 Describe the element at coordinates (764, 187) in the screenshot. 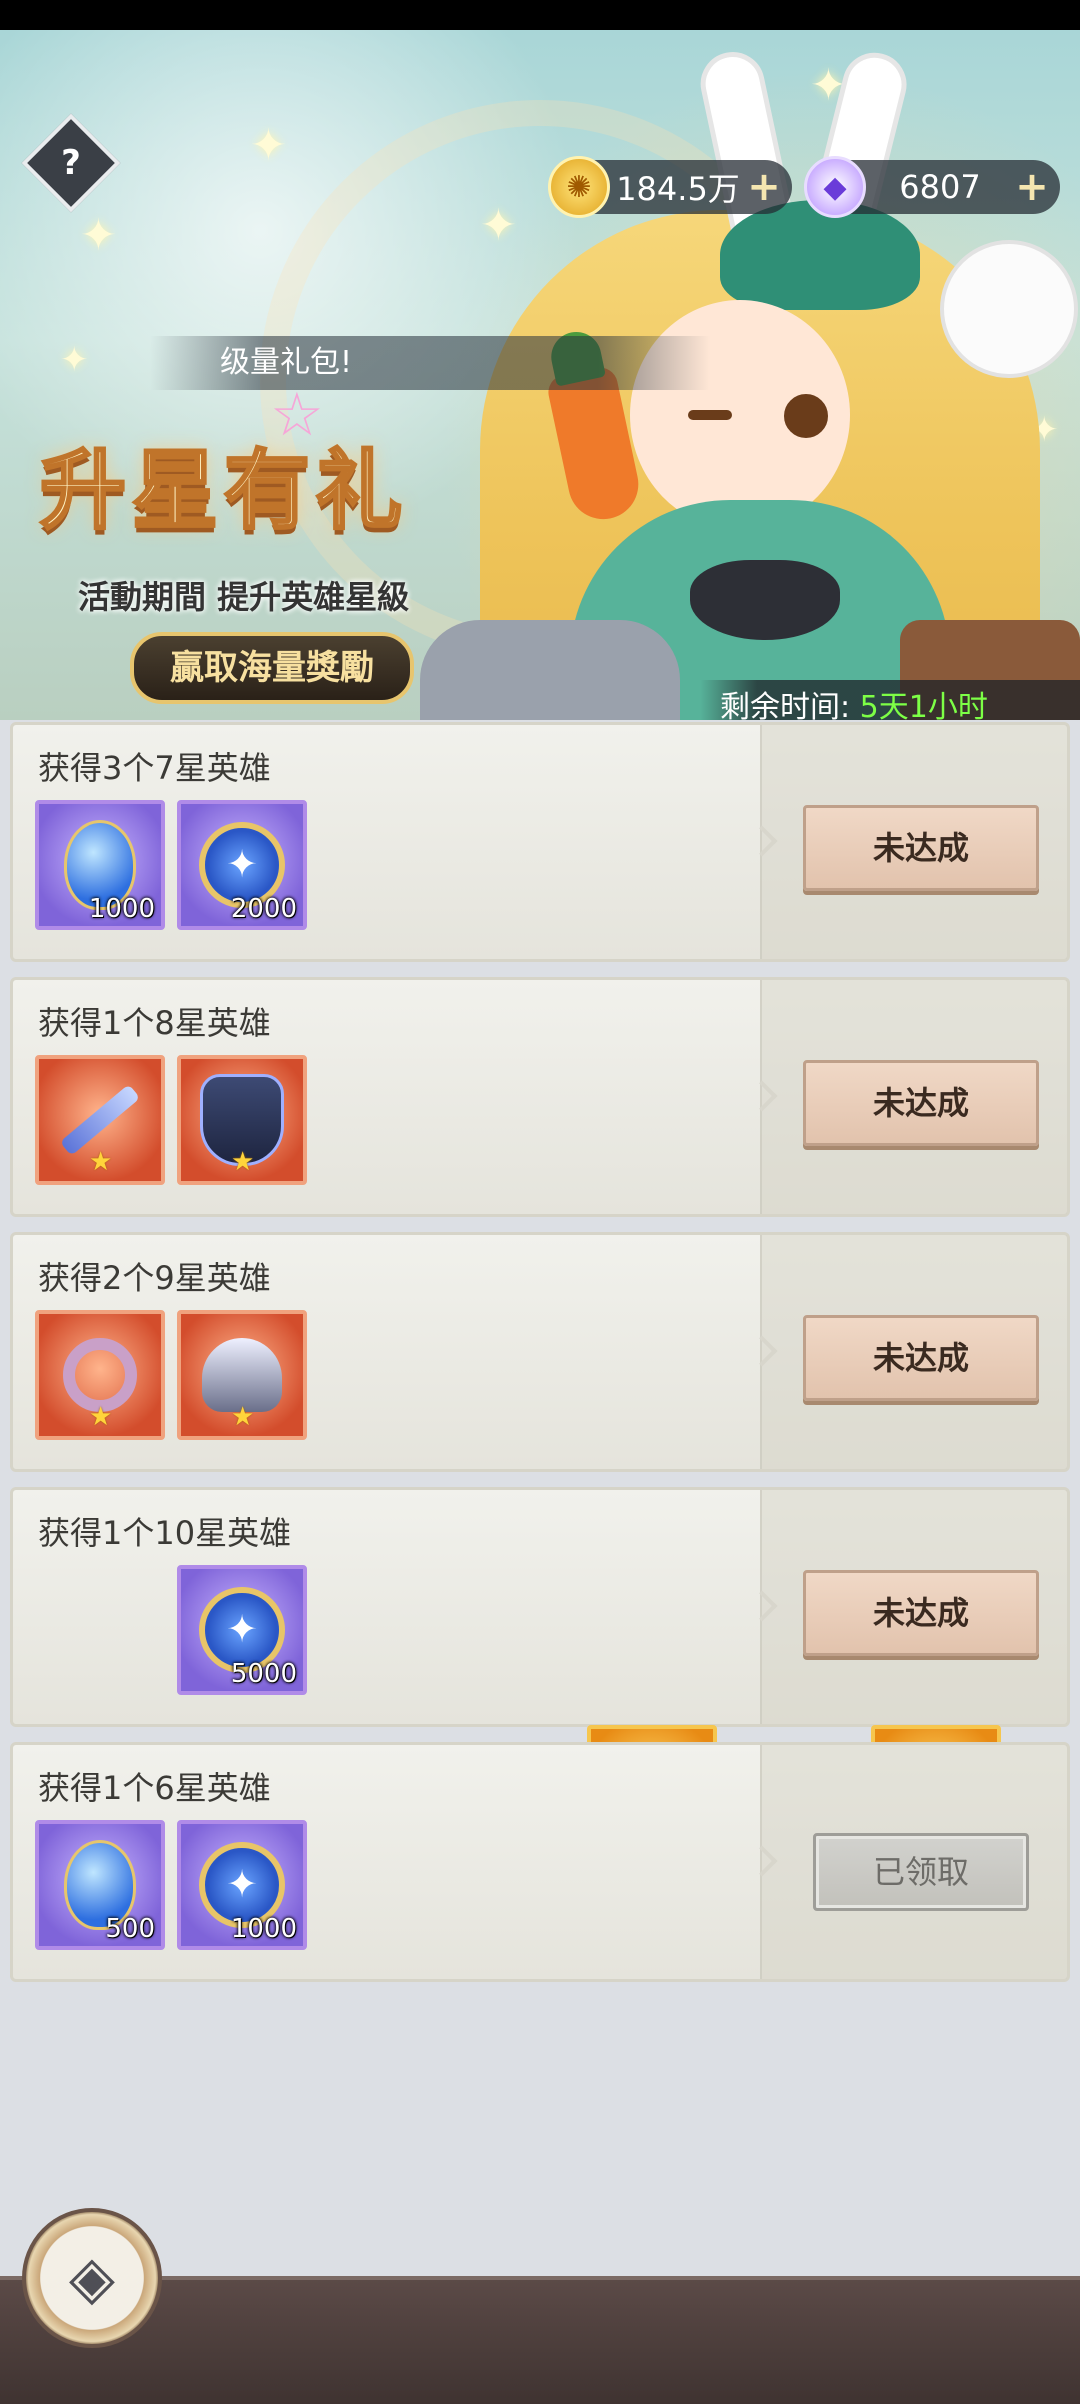

I see `add-gold-icon: +` at that location.